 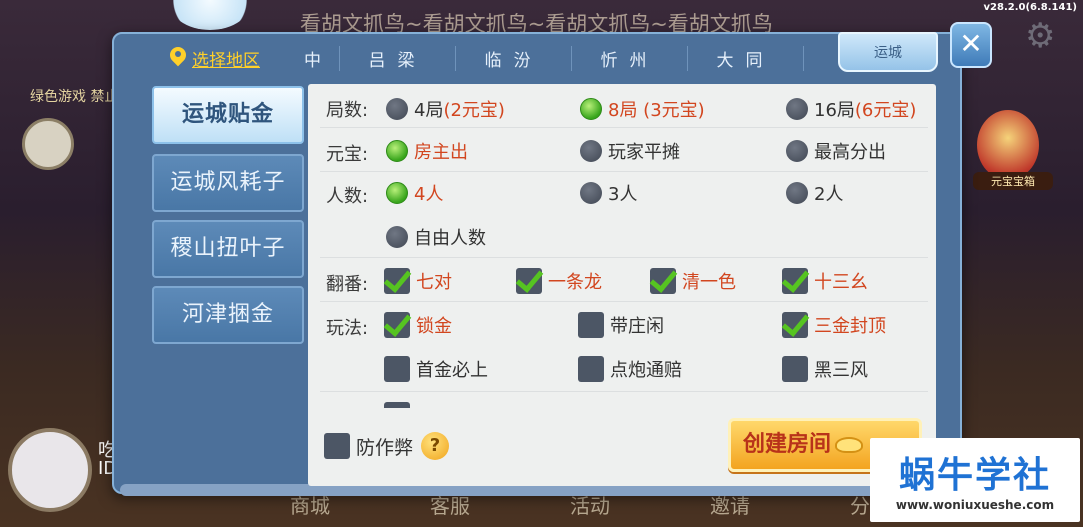 What do you see at coordinates (825, 281) in the screenshot?
I see `fan-shisanyao-option: 十三幺` at bounding box center [825, 281].